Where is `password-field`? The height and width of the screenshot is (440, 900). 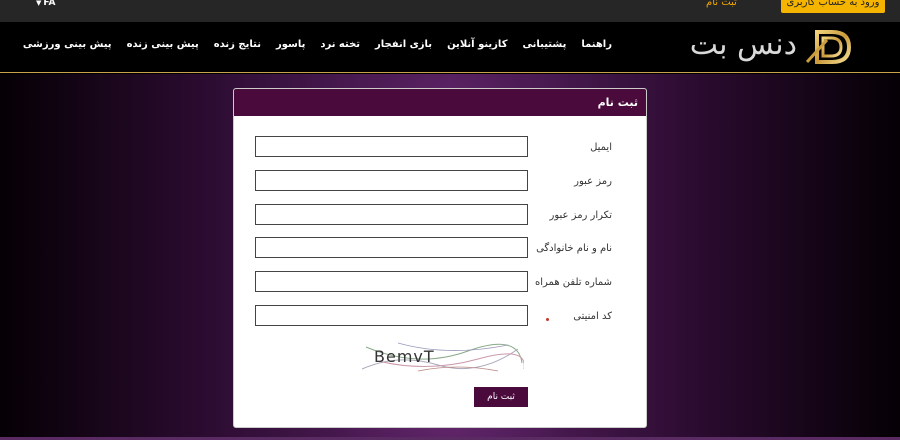
password-field is located at coordinates (391, 180).